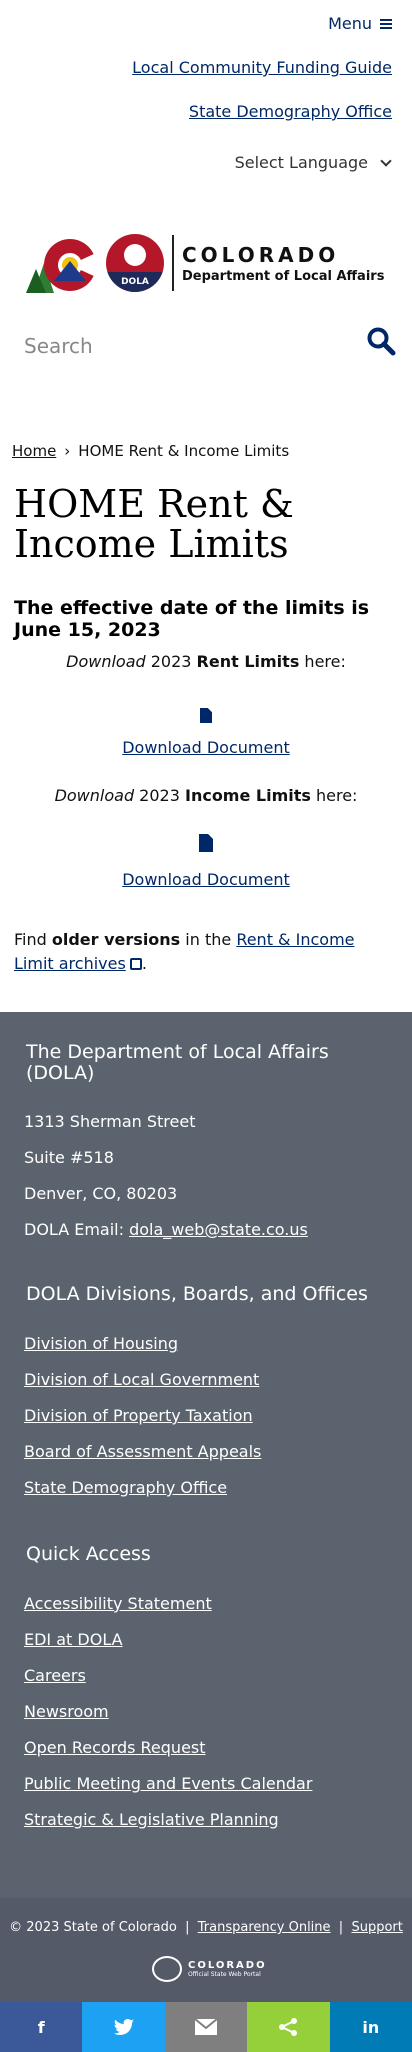 This screenshot has height=2052, width=412. What do you see at coordinates (125, 1487) in the screenshot?
I see `division-link: State Demography Office` at bounding box center [125, 1487].